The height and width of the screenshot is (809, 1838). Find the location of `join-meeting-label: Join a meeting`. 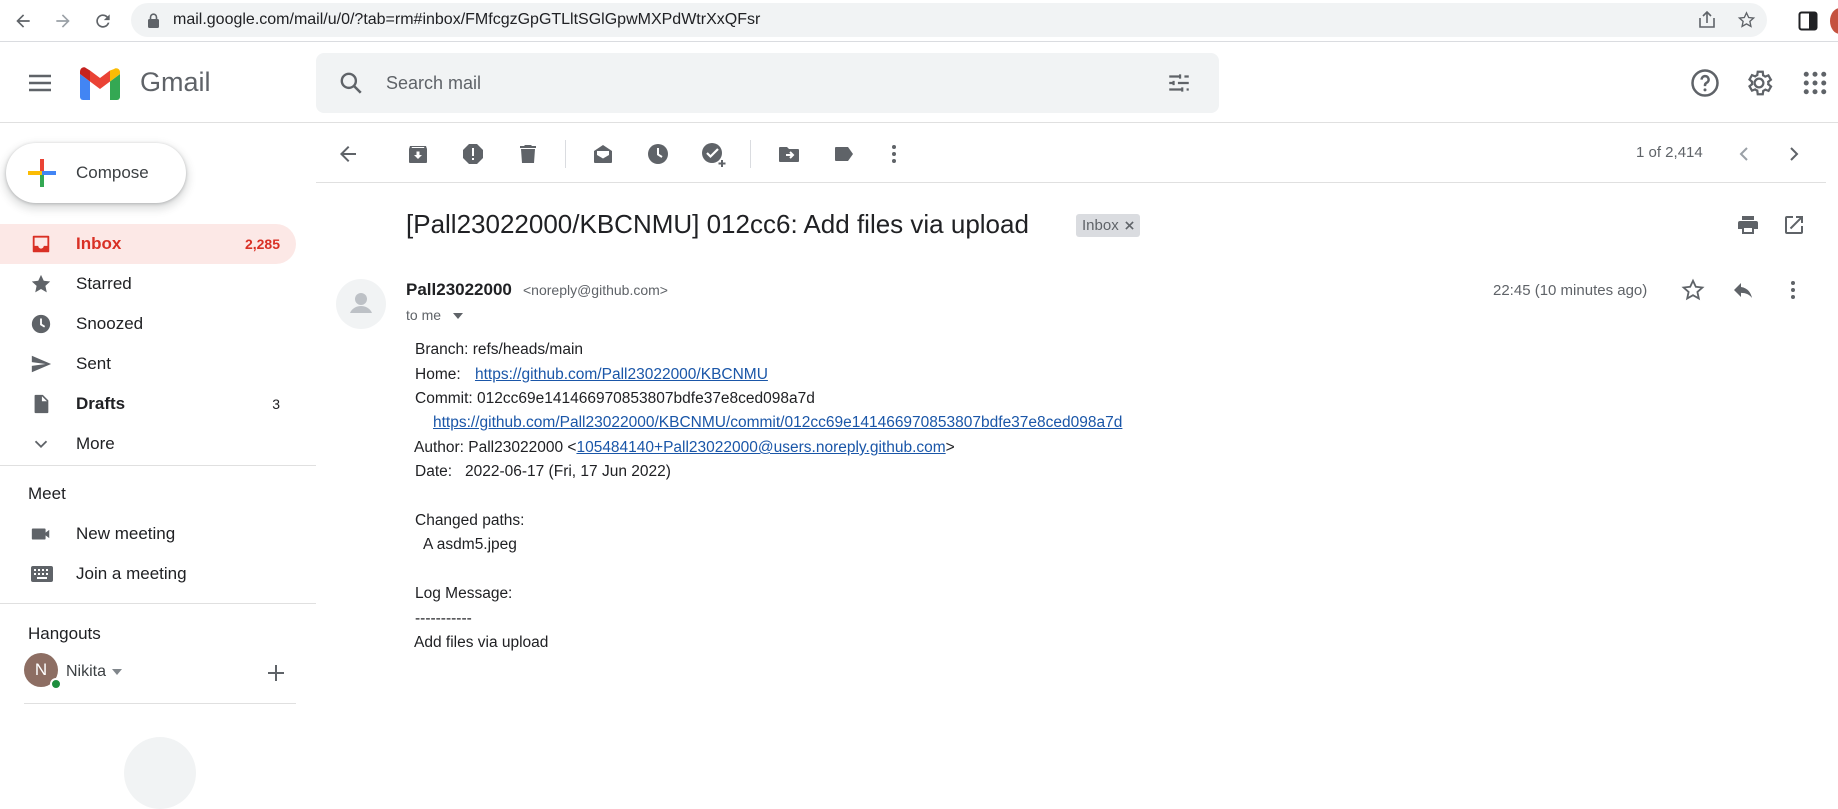

join-meeting-label: Join a meeting is located at coordinates (131, 573).